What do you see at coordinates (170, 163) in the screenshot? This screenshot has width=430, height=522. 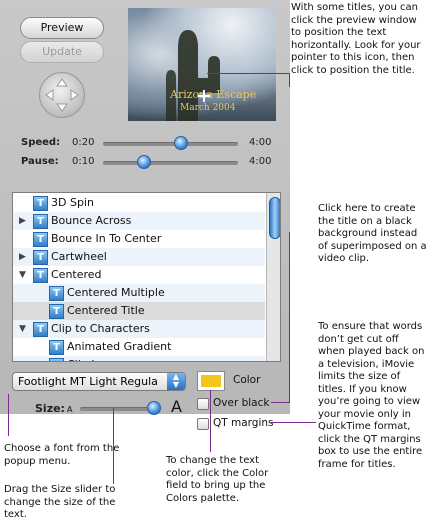 I see `pause-slider-track` at bounding box center [170, 163].